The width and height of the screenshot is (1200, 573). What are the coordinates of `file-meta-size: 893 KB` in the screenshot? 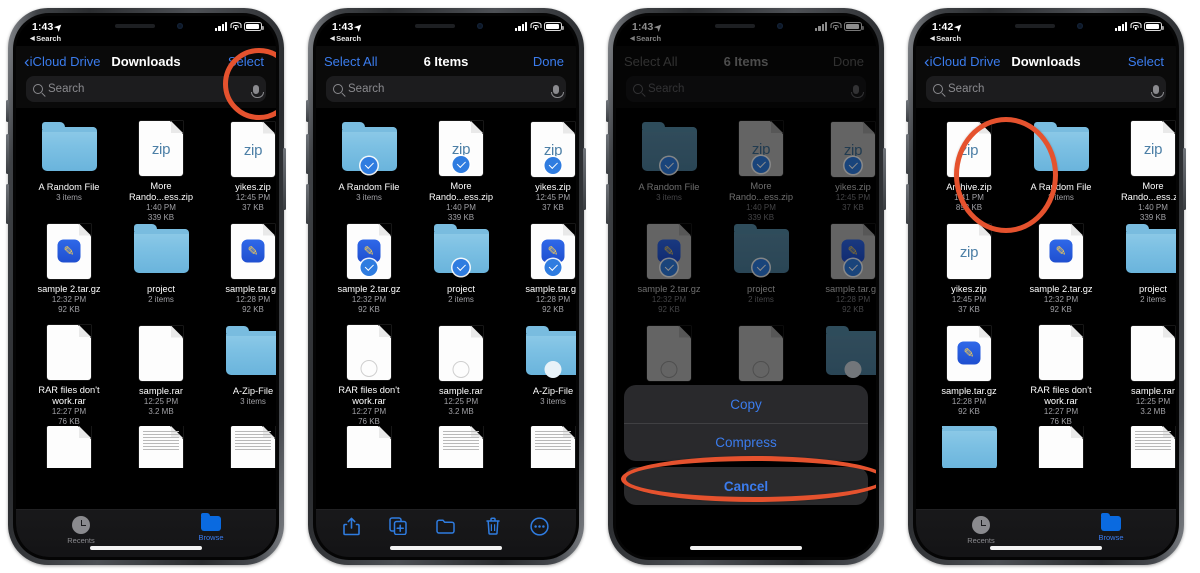 It's located at (969, 207).